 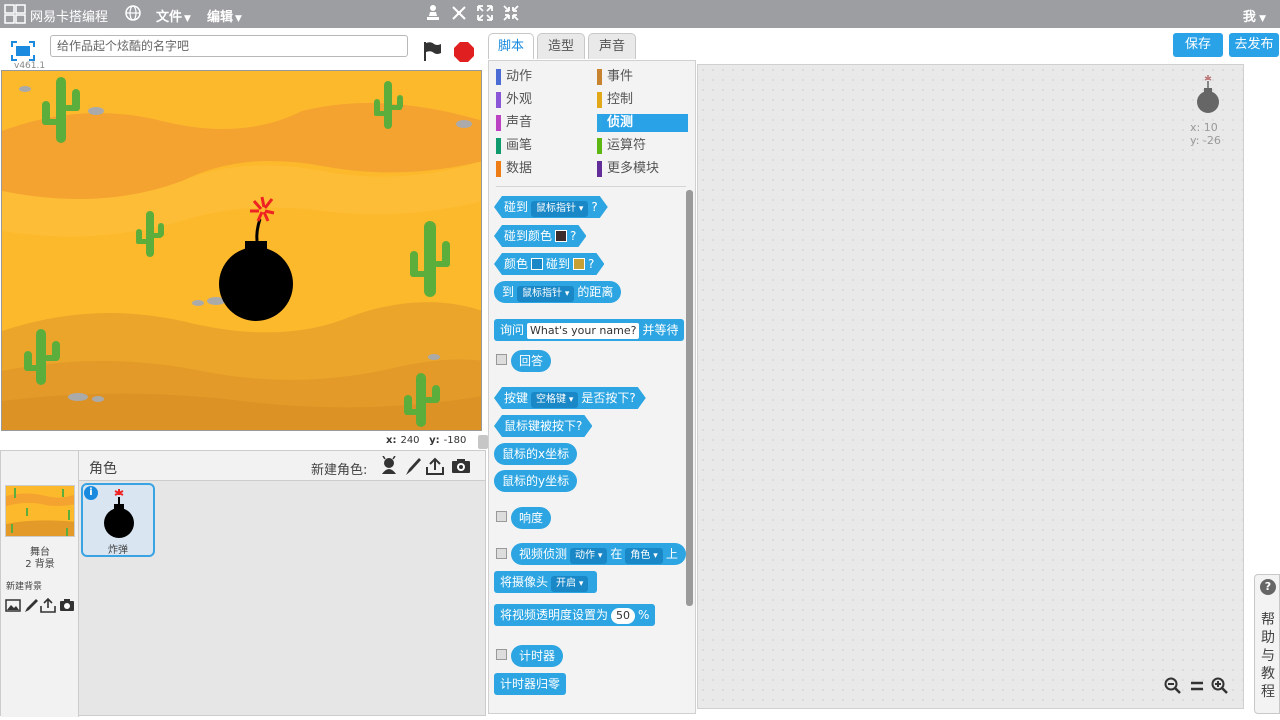 What do you see at coordinates (173, 15) in the screenshot?
I see `file-menu: 文件 ▼` at bounding box center [173, 15].